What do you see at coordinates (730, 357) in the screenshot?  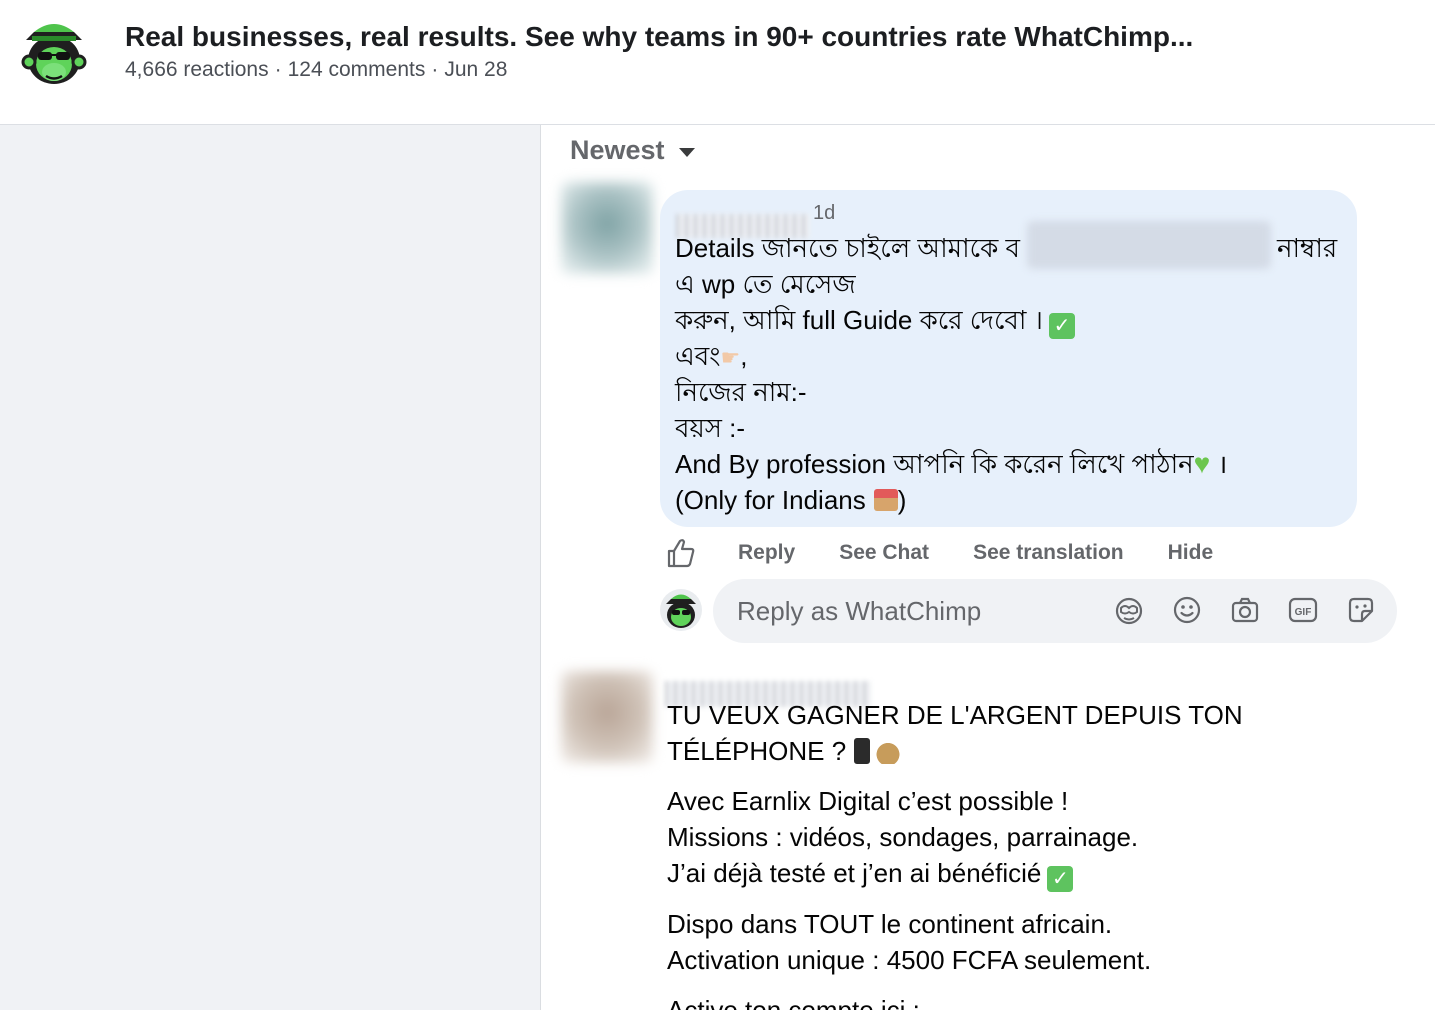 I see `pointing-hand-icon: ☛` at bounding box center [730, 357].